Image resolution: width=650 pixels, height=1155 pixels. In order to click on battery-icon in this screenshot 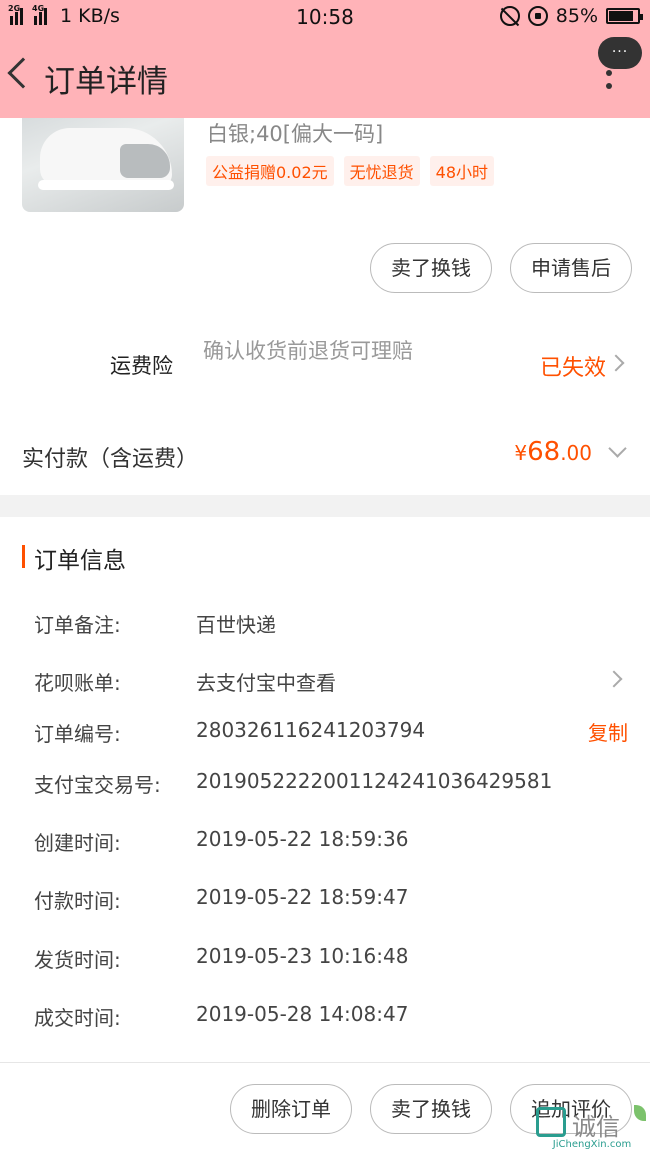, I will do `click(624, 16)`.